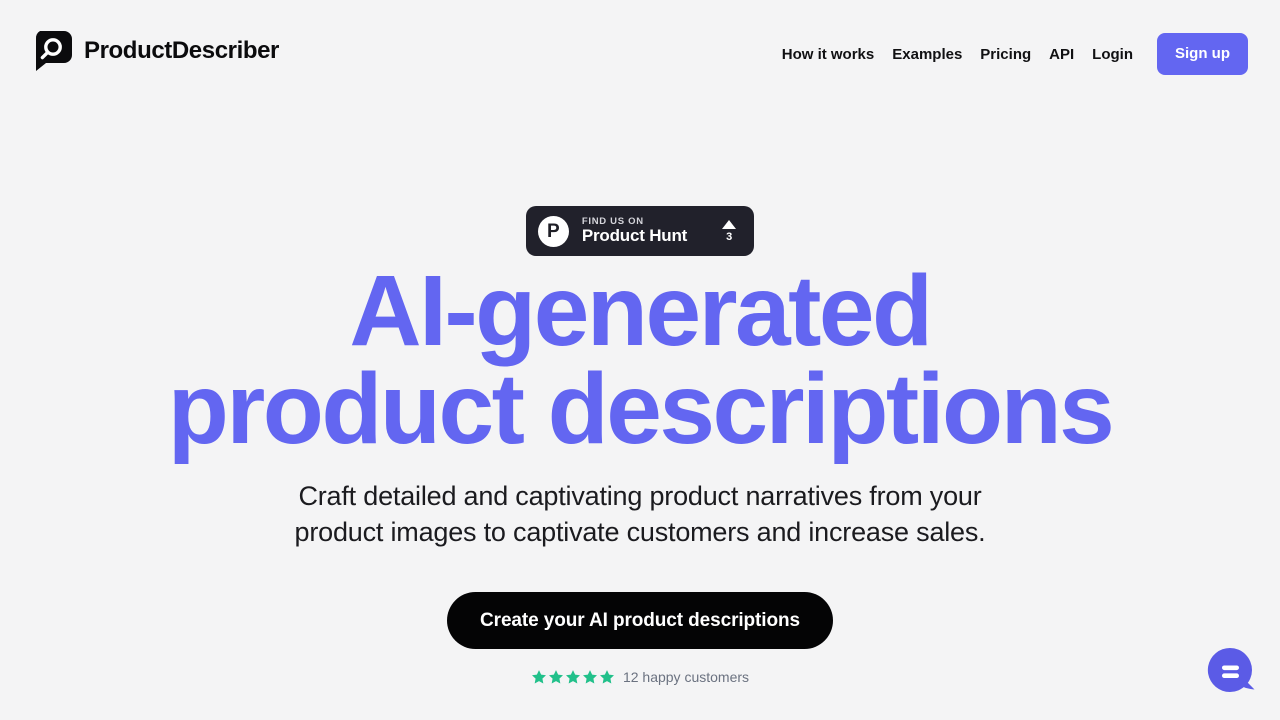 The height and width of the screenshot is (720, 1280). I want to click on signup-button: Sign up, so click(1202, 54).